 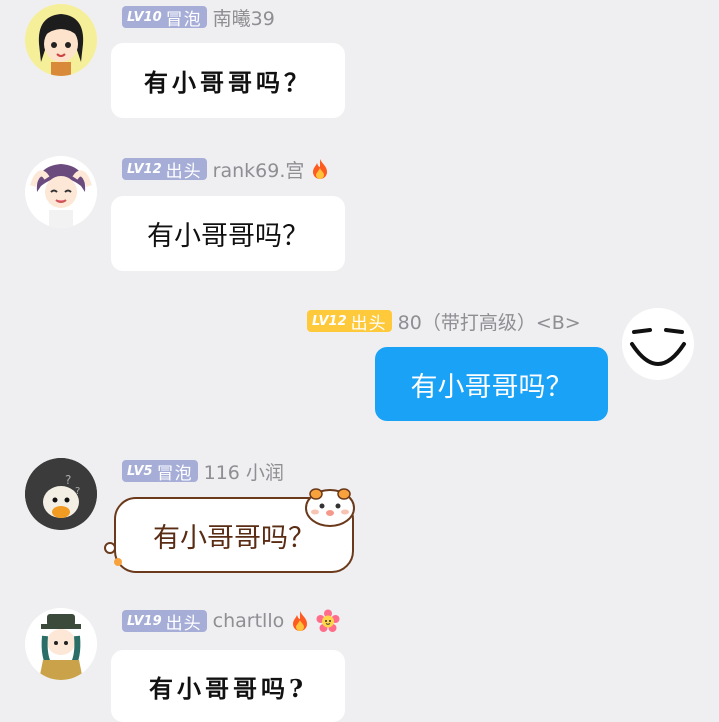 I want to click on message-meta: LV5 冒泡 116 小润, so click(x=203, y=471).